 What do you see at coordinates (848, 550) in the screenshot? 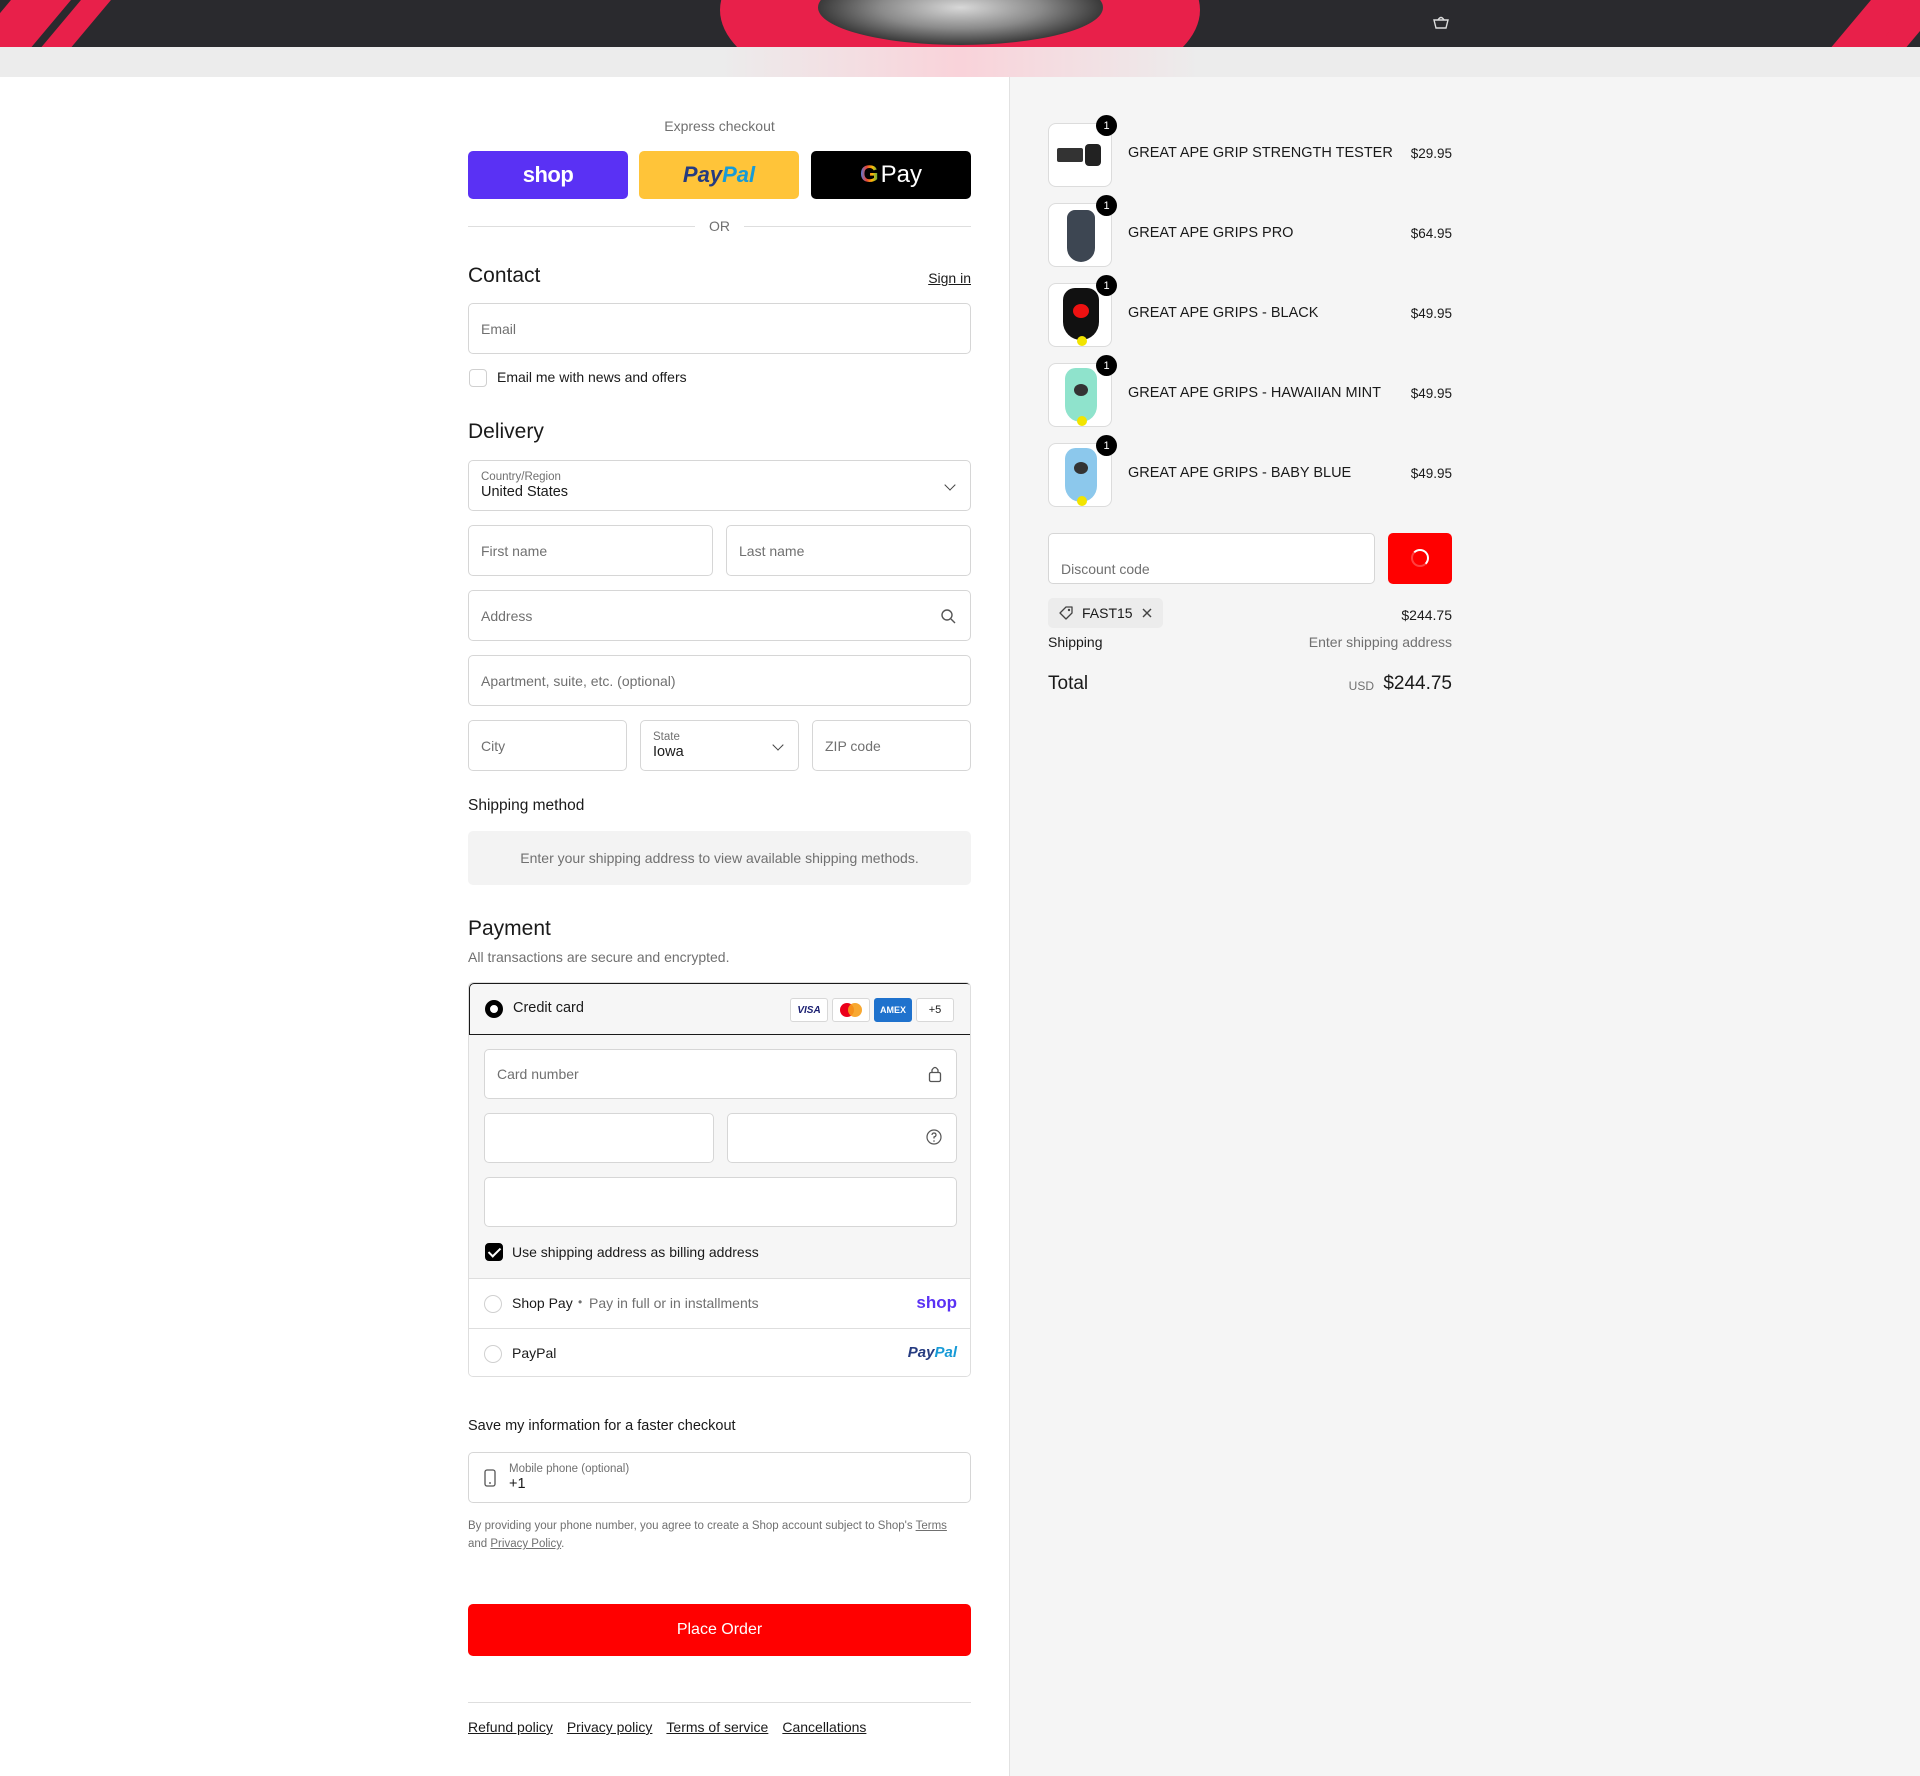
I see `last-name-field: Last name` at bounding box center [848, 550].